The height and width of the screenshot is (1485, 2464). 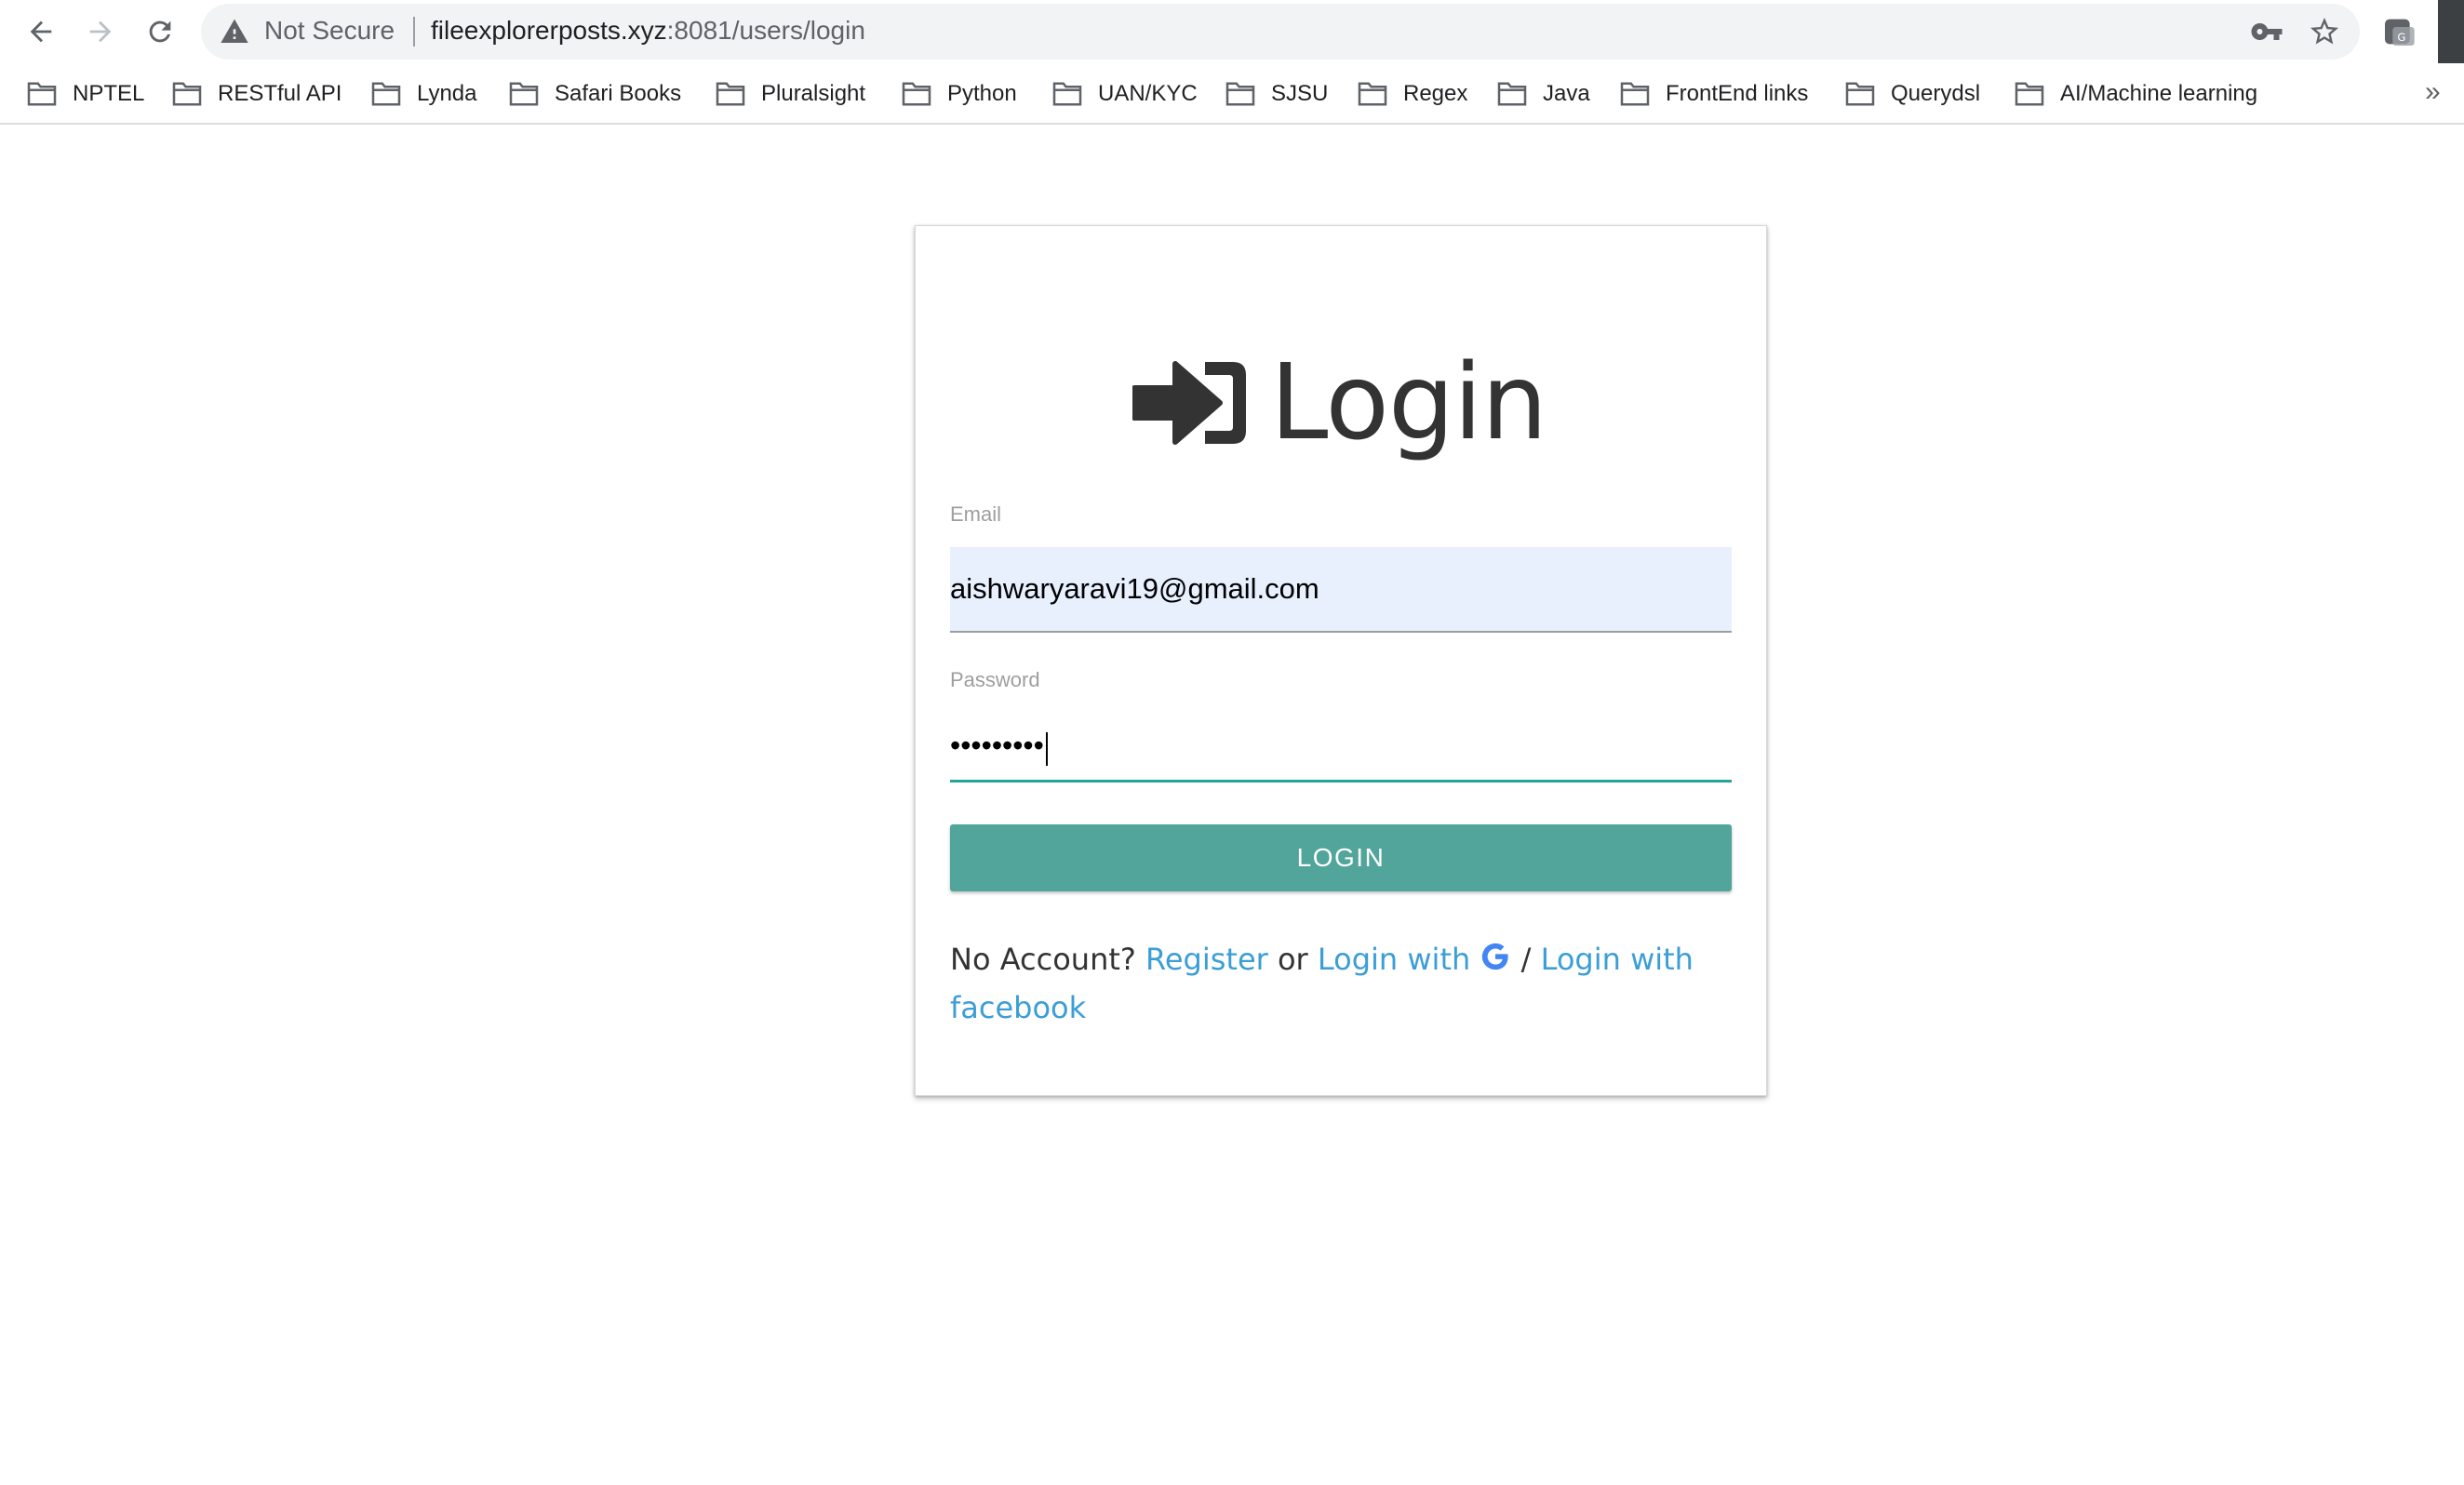 What do you see at coordinates (1292, 960) in the screenshot?
I see `or-text: or` at bounding box center [1292, 960].